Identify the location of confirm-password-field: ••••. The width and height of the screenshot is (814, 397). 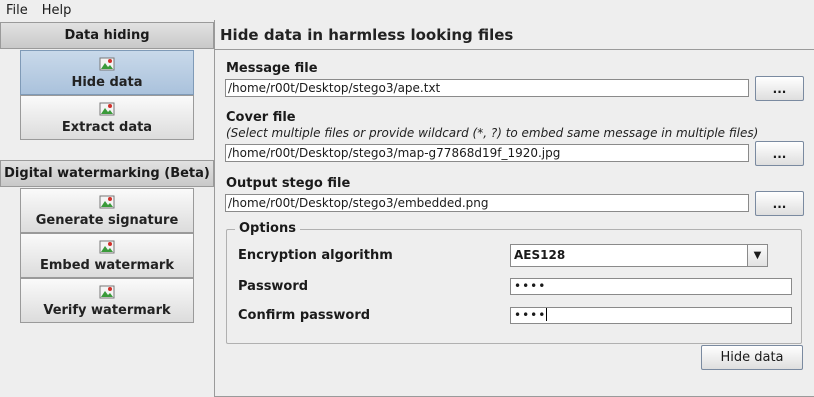
(651, 315).